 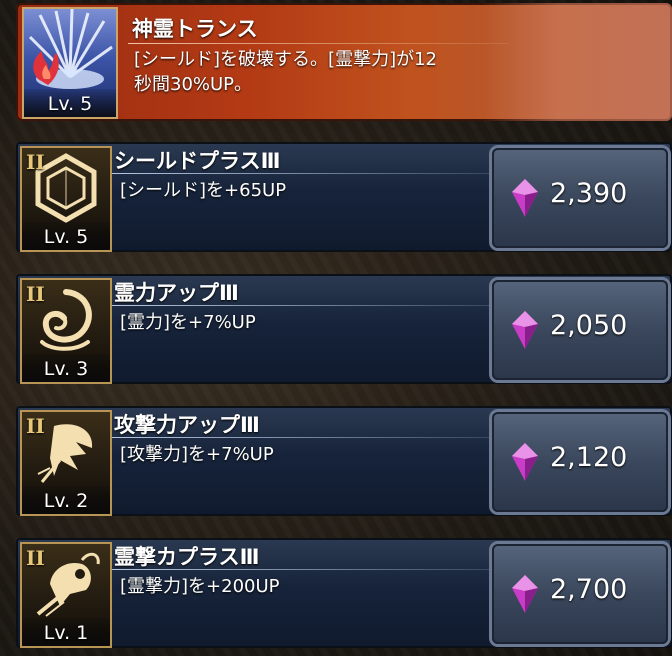 What do you see at coordinates (66, 236) in the screenshot?
I see `upgrade-level: Lv. 5` at bounding box center [66, 236].